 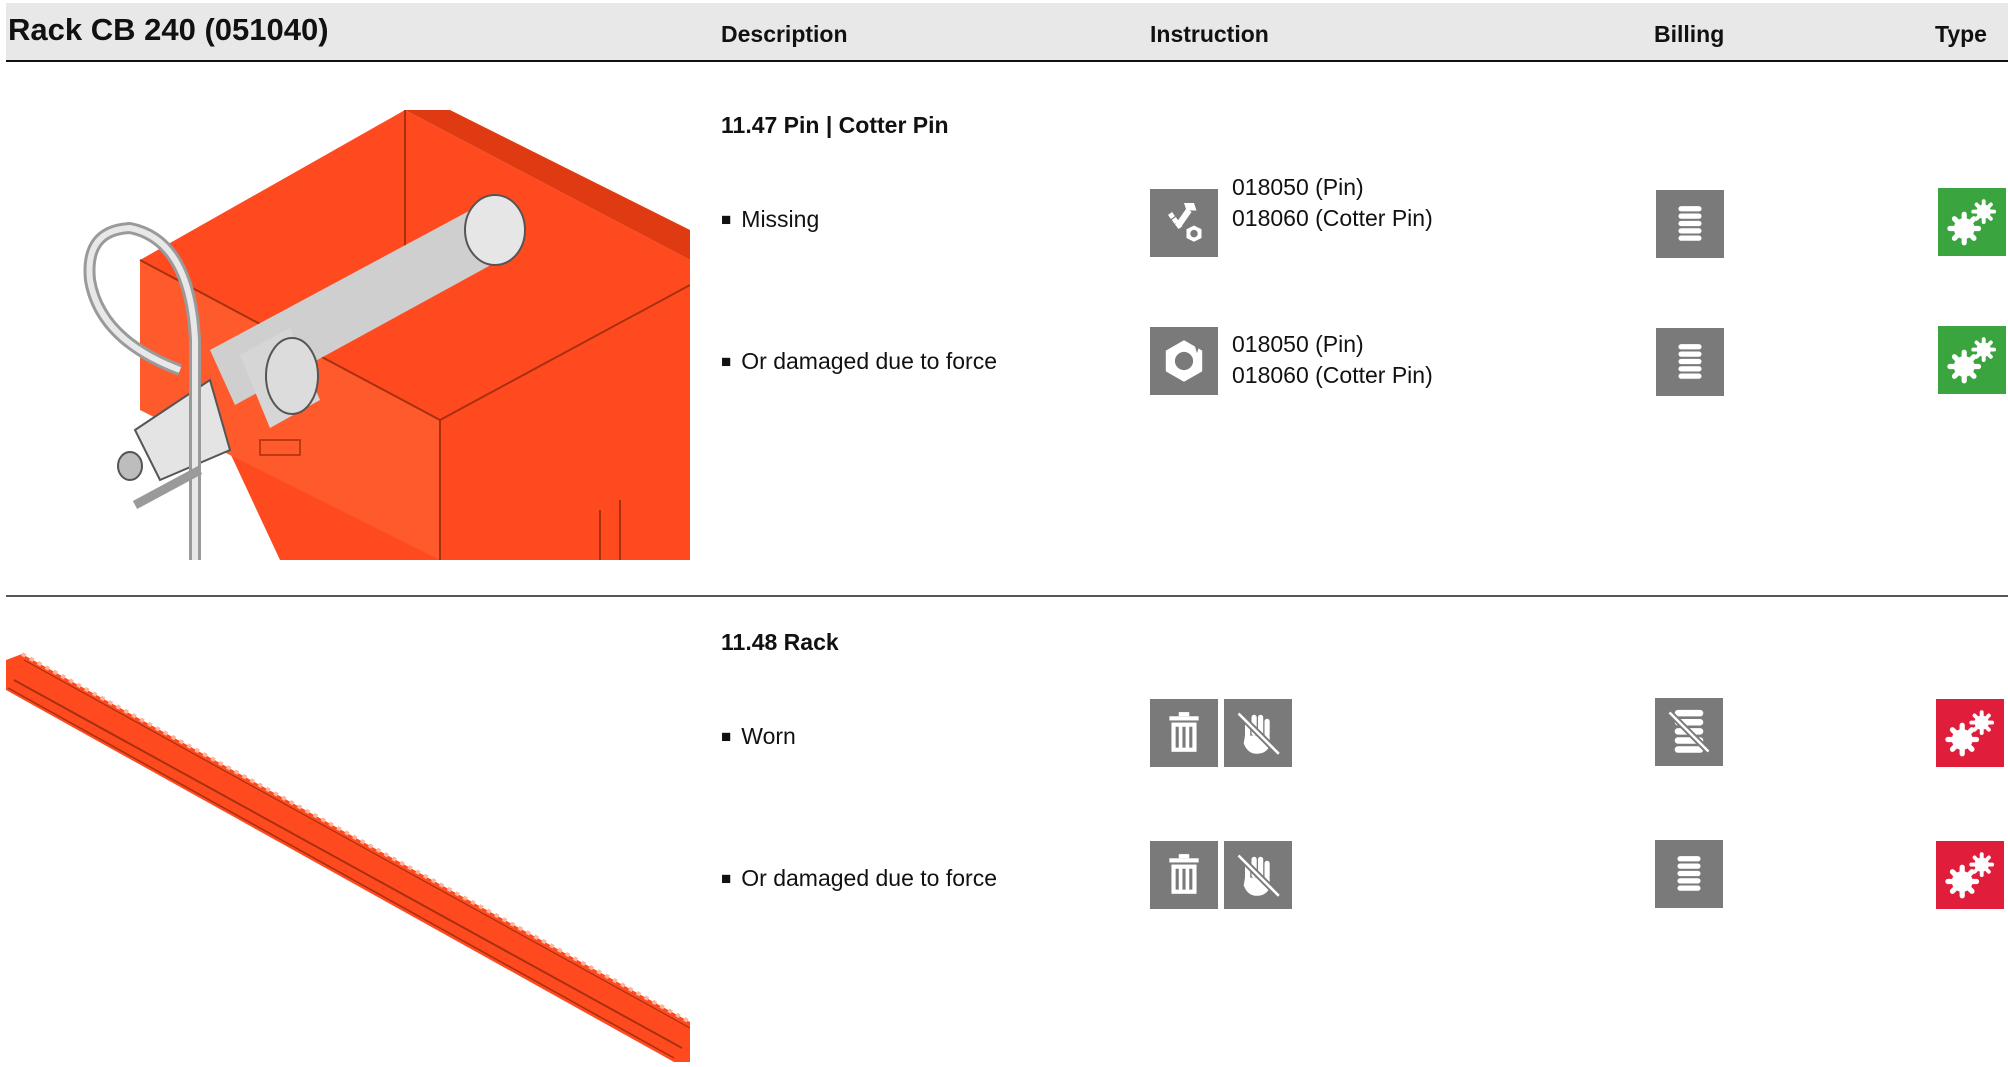 I want to click on column-header-description: Description, so click(x=784, y=34).